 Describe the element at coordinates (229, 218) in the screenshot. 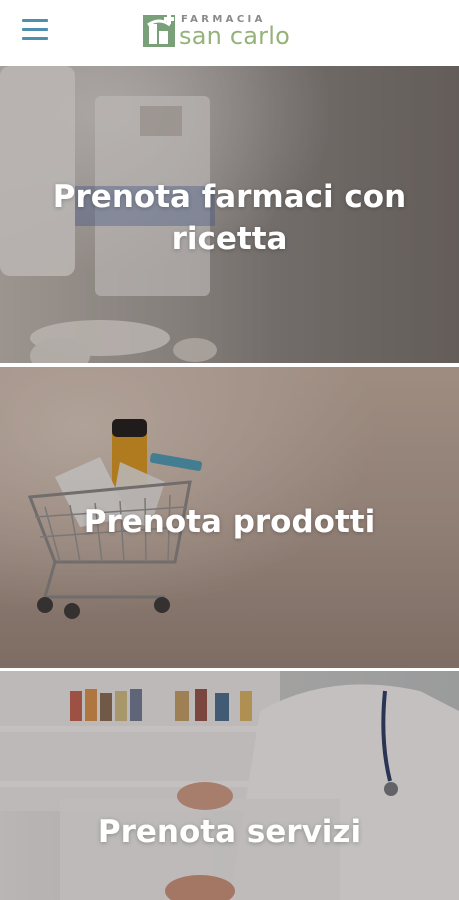

I see `tile-title: Prenota farmaci con ricetta` at that location.